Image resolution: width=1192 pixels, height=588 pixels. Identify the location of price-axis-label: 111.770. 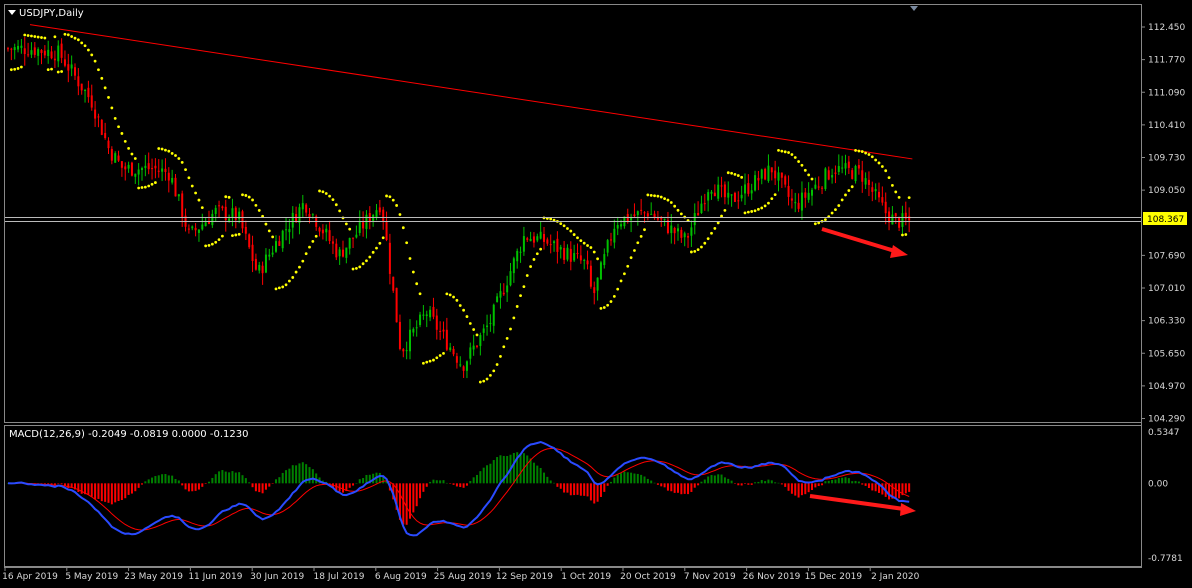
(1166, 61).